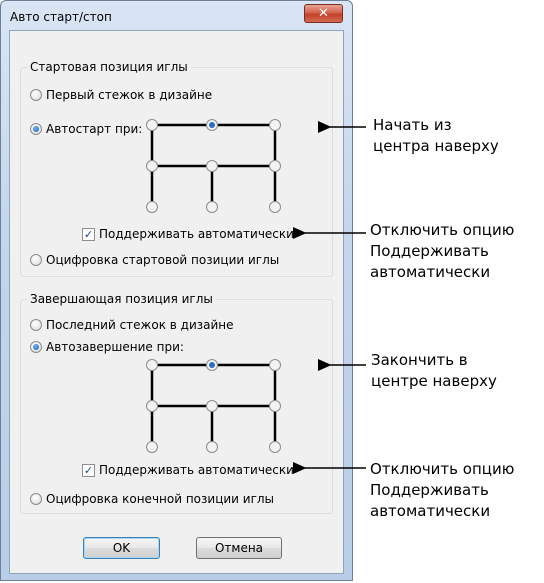  I want to click on annotation-line: Закончить в, so click(419, 360).